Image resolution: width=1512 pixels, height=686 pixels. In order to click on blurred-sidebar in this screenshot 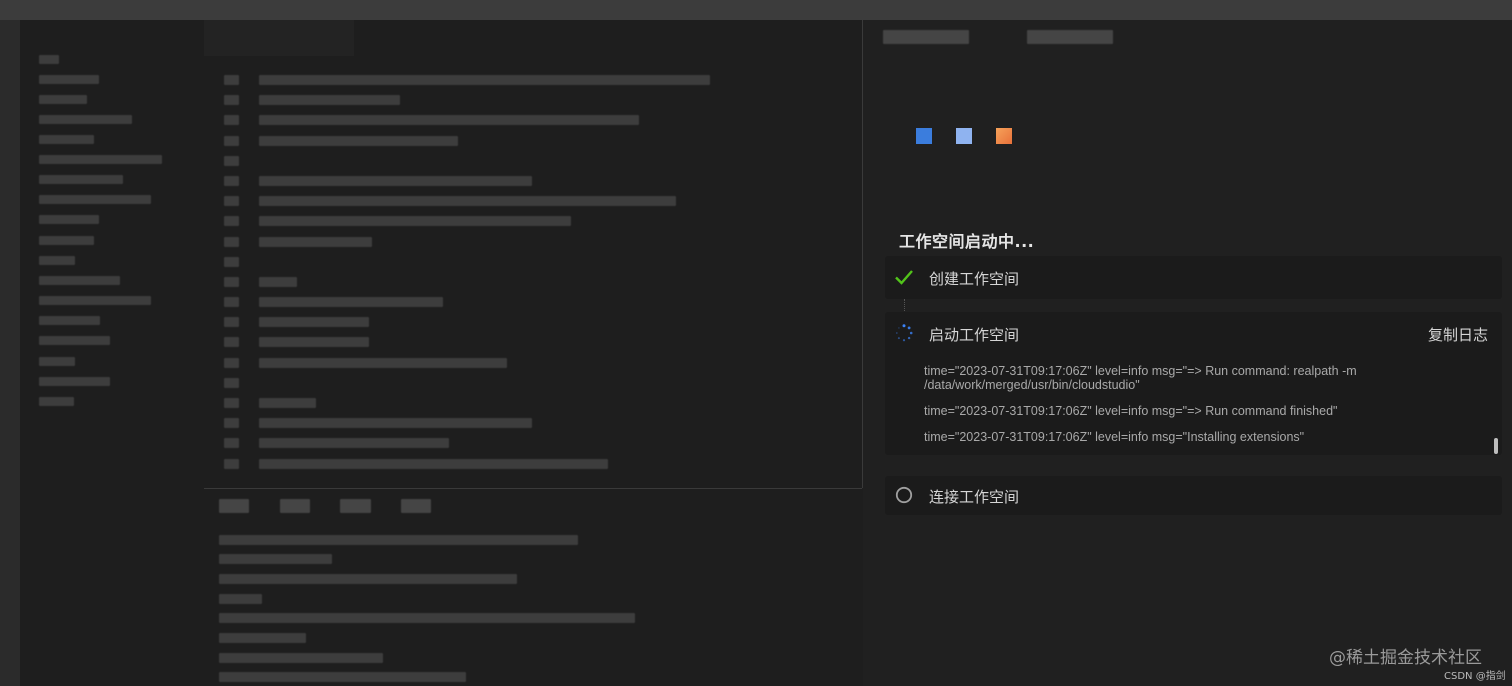, I will do `click(112, 353)`.